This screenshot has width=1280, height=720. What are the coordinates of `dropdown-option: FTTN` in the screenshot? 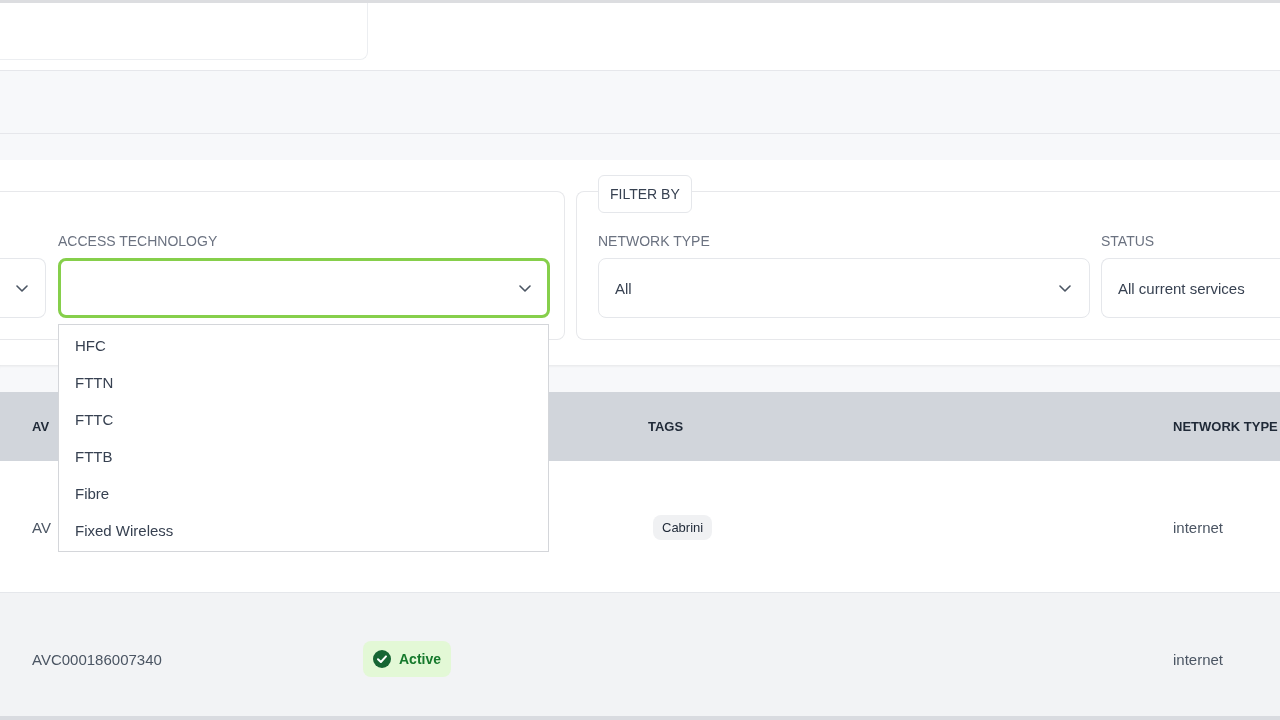 It's located at (303, 382).